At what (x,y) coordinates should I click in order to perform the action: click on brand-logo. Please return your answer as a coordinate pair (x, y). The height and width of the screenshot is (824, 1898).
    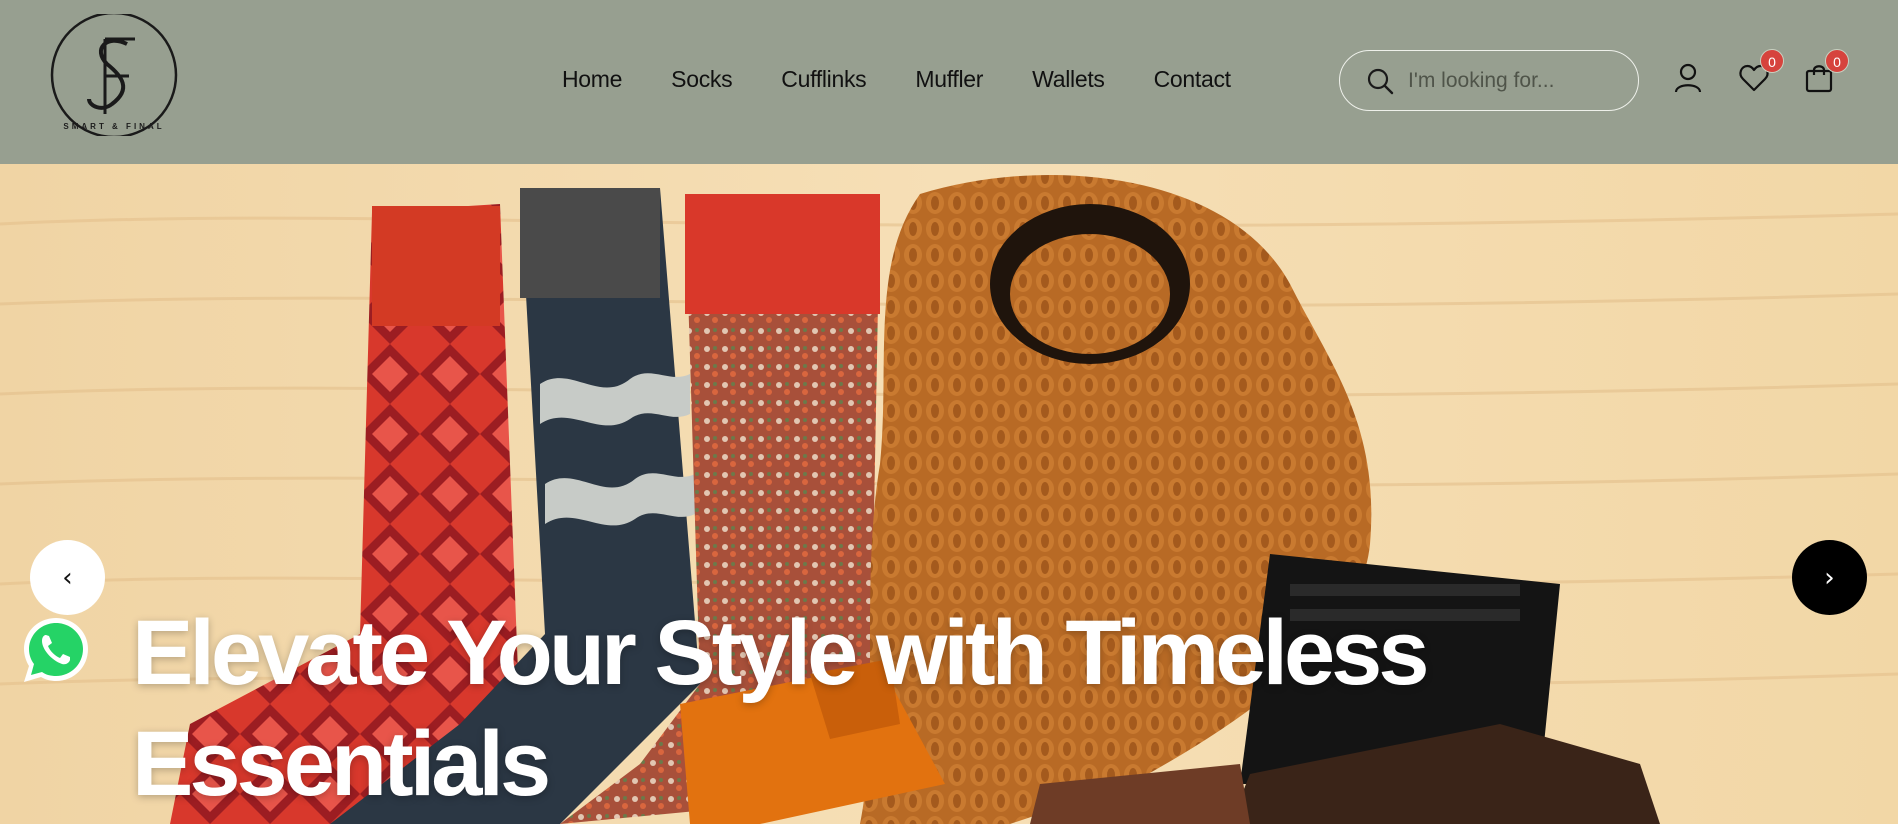
    Looking at the image, I should click on (114, 75).